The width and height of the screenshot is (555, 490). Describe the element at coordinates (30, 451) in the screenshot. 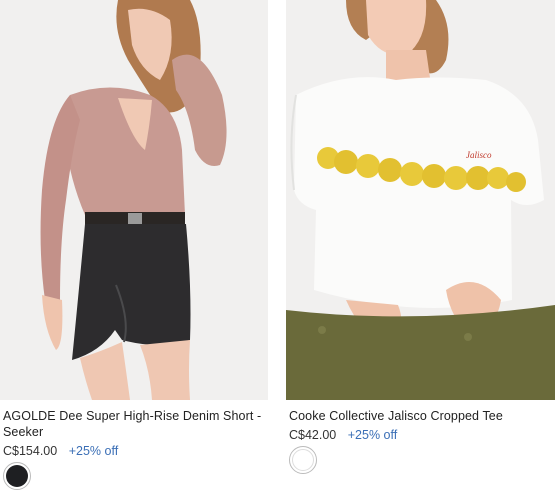

I see `product-price: C$154.00` at that location.